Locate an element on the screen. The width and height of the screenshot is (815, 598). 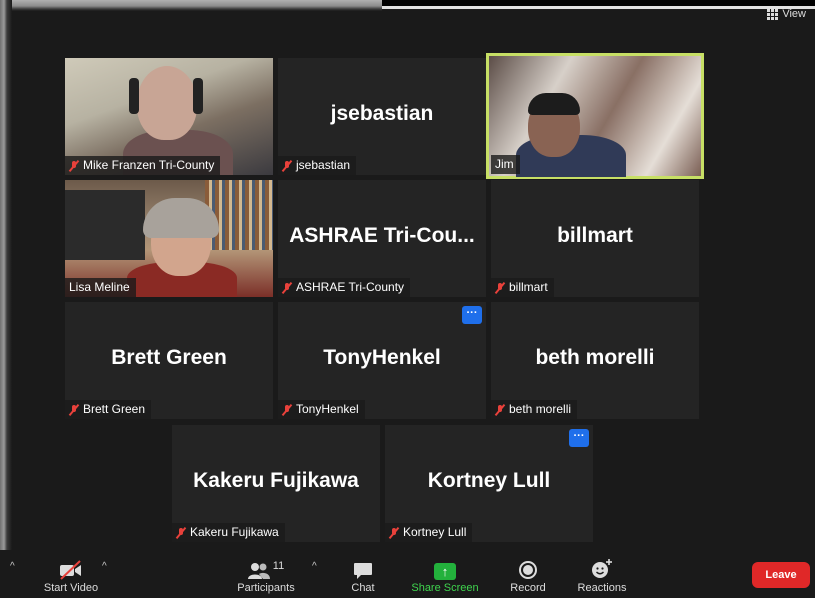
participant-name-label: TonyHenkel is located at coordinates (321, 409).